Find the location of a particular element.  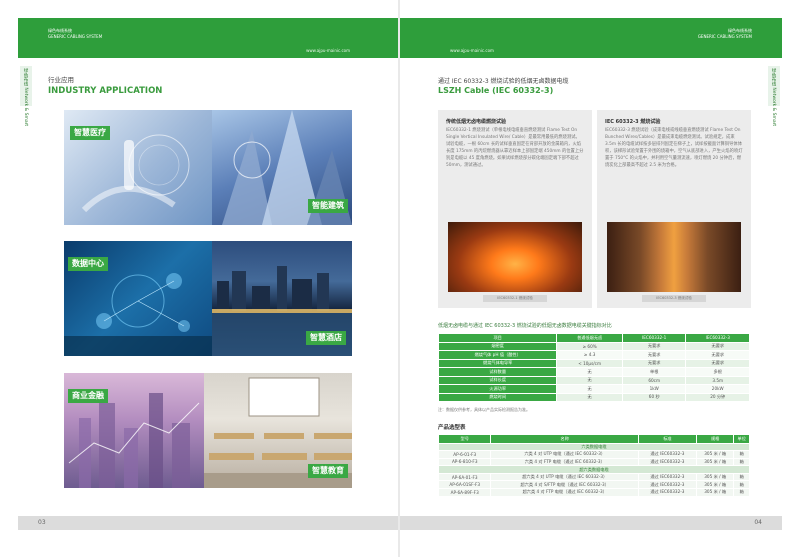

table-row: 燃烧气体 pH 值（酸性） ≥ 4.3 无要求 无要求 is located at coordinates (593, 355).